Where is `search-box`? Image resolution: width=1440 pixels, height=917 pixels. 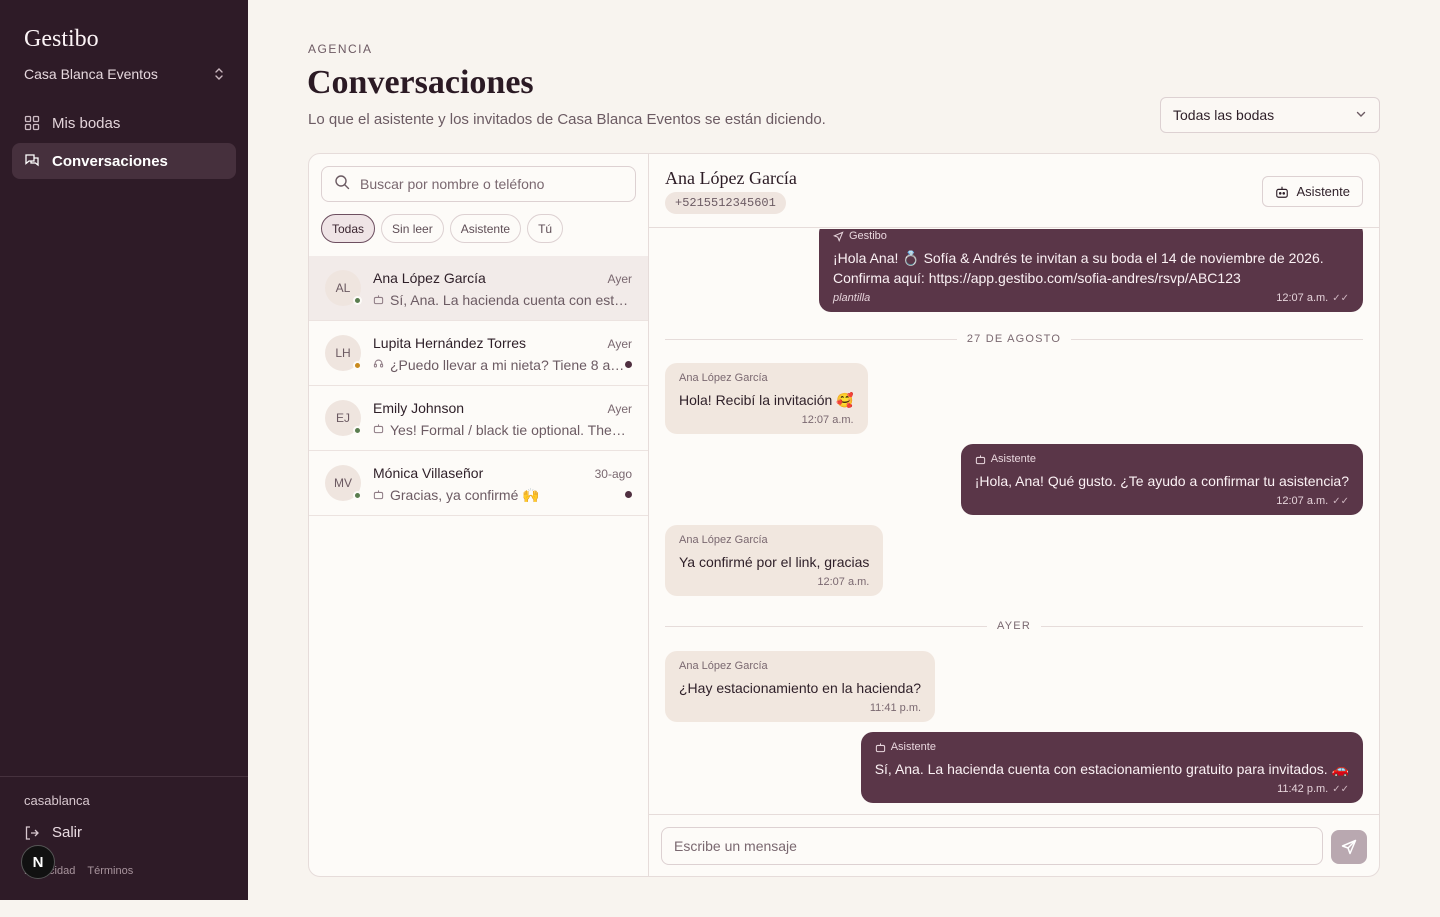 search-box is located at coordinates (478, 184).